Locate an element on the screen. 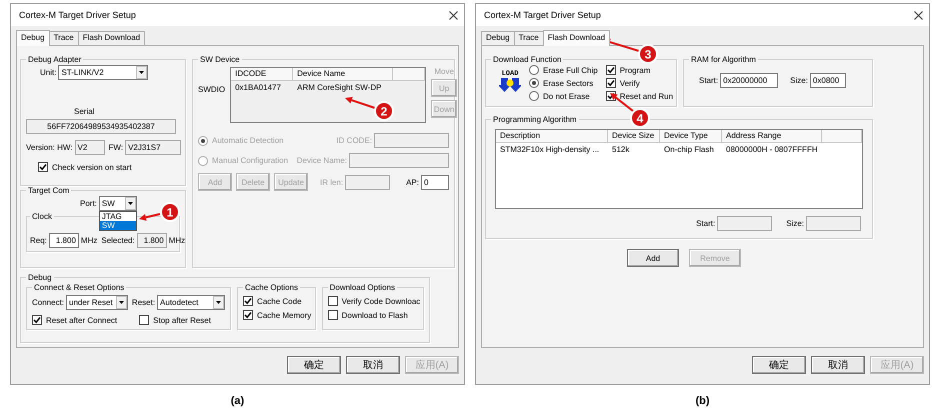 The image size is (944, 410). field-label: Serial is located at coordinates (84, 111).